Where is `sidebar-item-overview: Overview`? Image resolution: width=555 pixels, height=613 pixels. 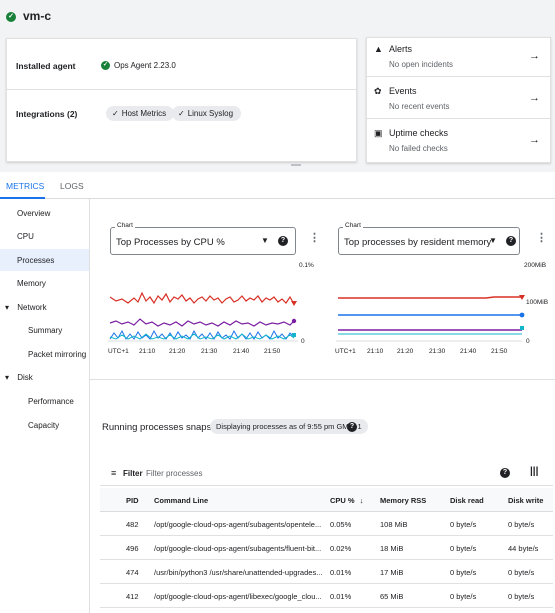 sidebar-item-overview: Overview is located at coordinates (33, 213).